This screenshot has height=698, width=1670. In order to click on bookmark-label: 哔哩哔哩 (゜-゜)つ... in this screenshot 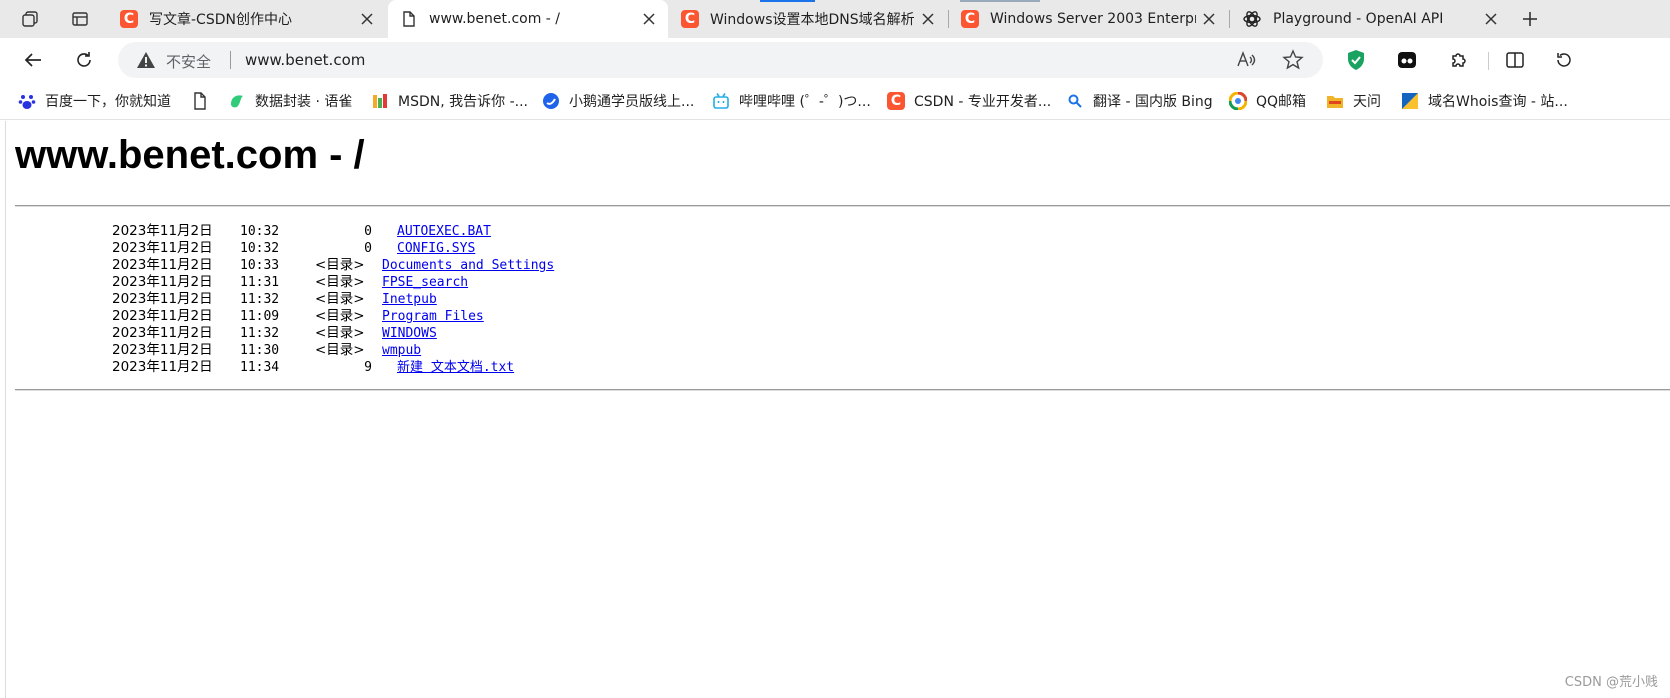, I will do `click(805, 102)`.